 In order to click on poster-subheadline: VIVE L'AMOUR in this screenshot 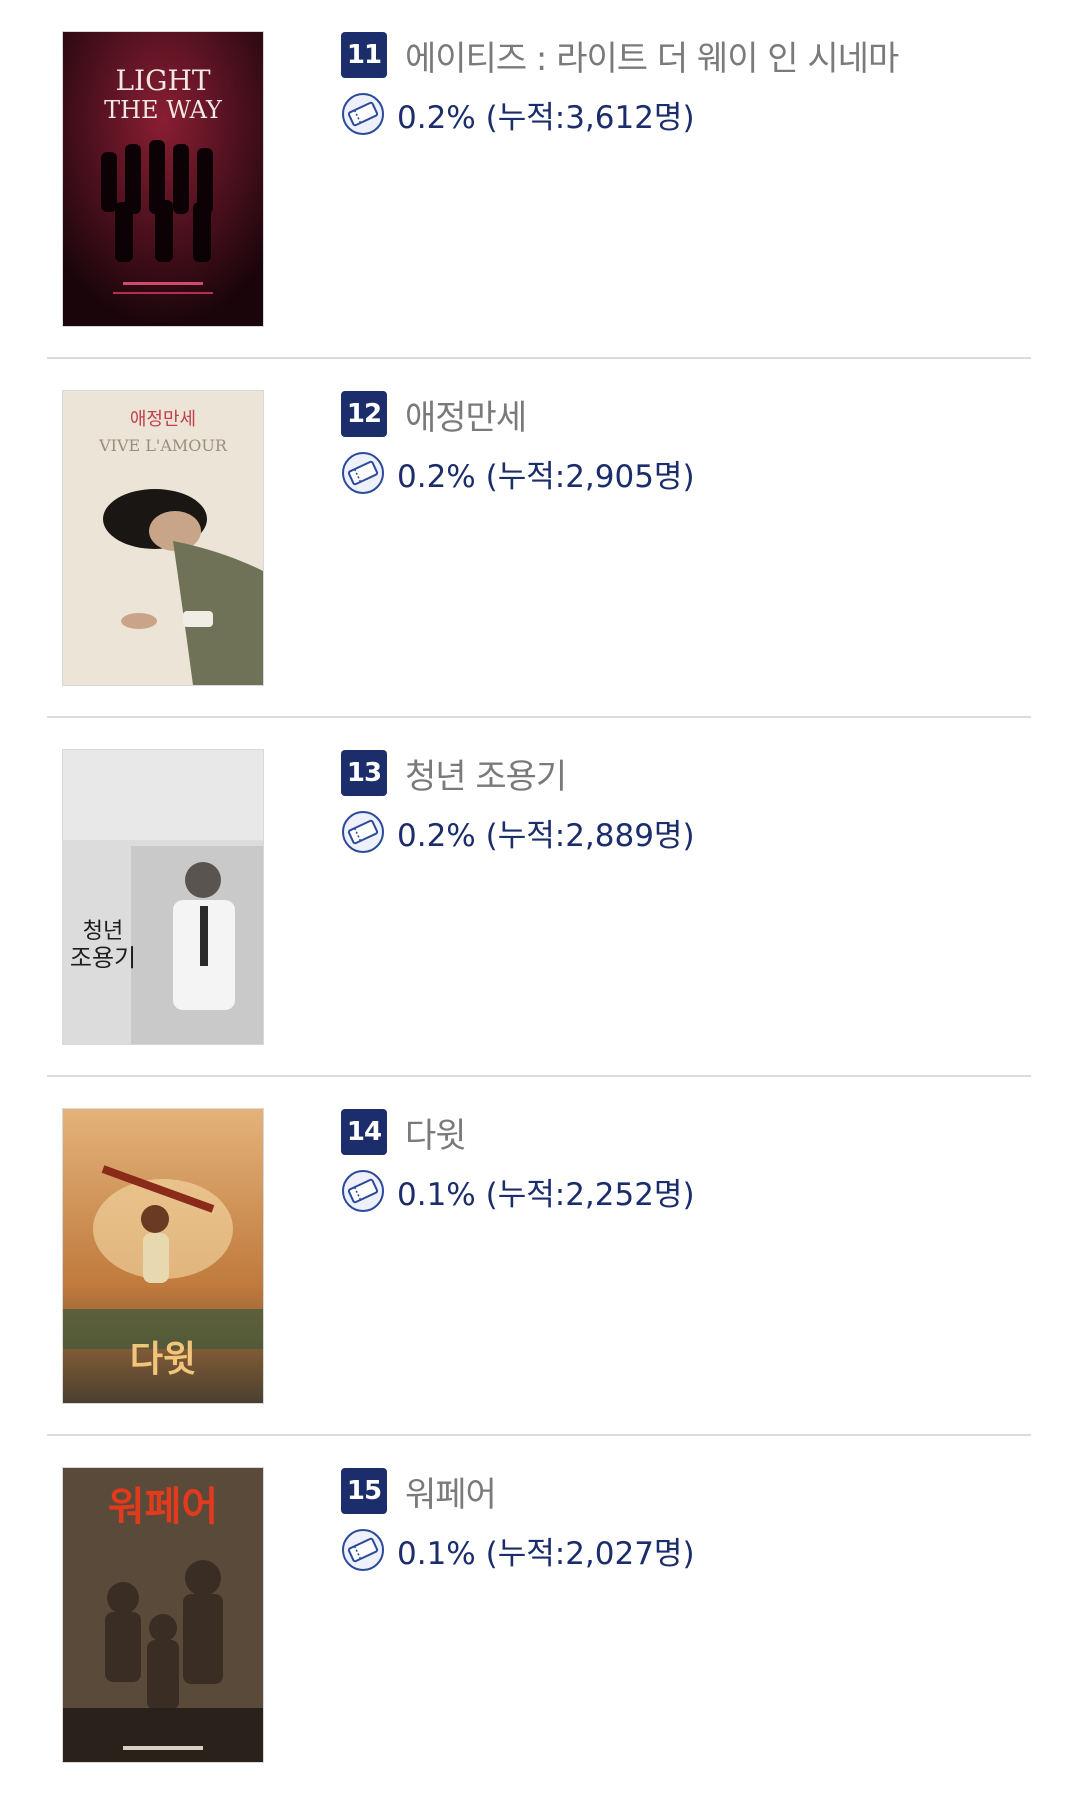, I will do `click(163, 445)`.